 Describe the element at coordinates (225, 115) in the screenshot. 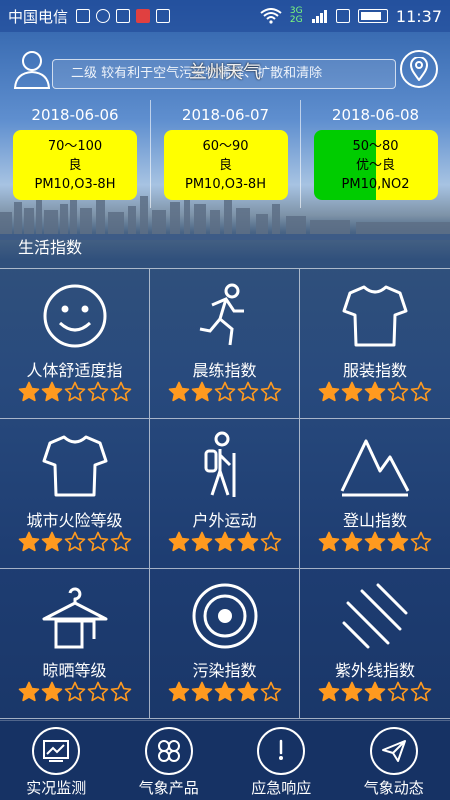

I see `forecast-date: 2018-06-07` at that location.